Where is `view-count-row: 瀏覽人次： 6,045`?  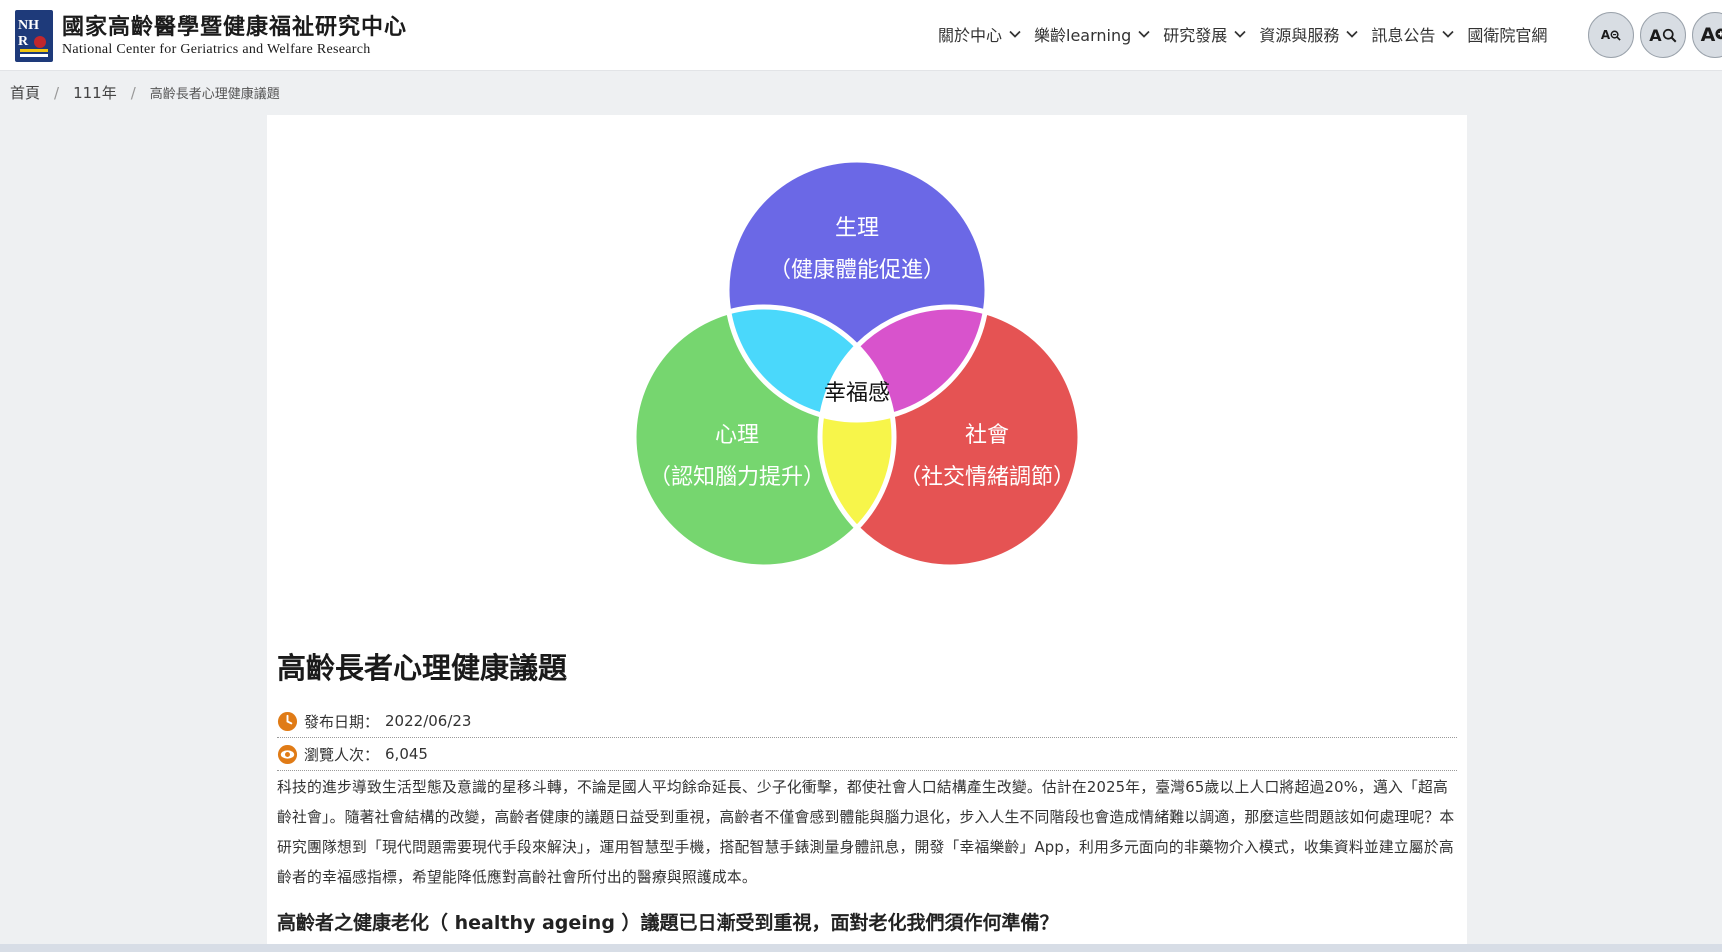 view-count-row: 瀏覽人次： 6,045 is located at coordinates (867, 754).